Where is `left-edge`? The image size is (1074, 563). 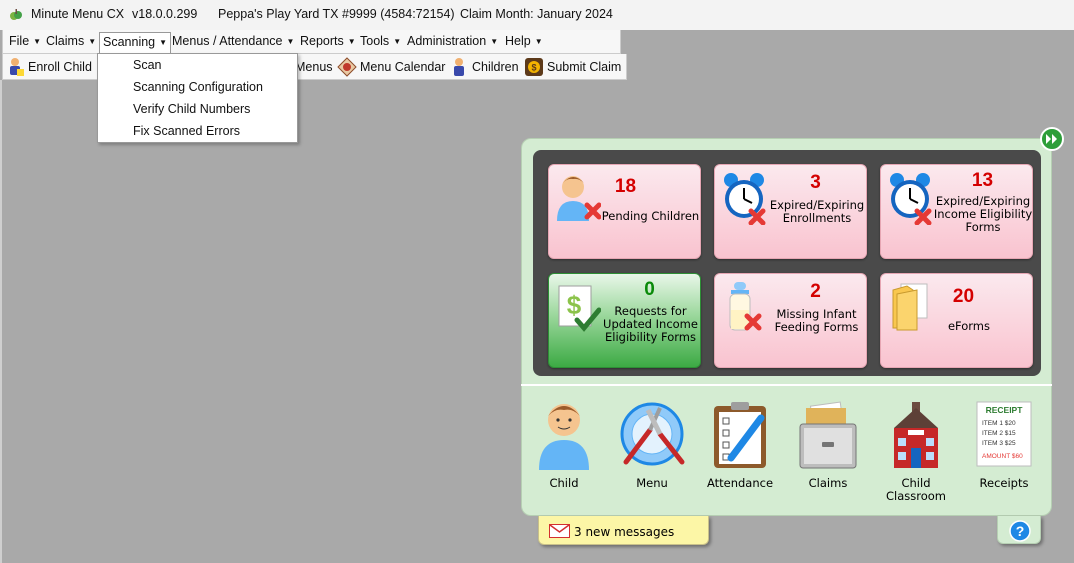
left-edge is located at coordinates (1, 321).